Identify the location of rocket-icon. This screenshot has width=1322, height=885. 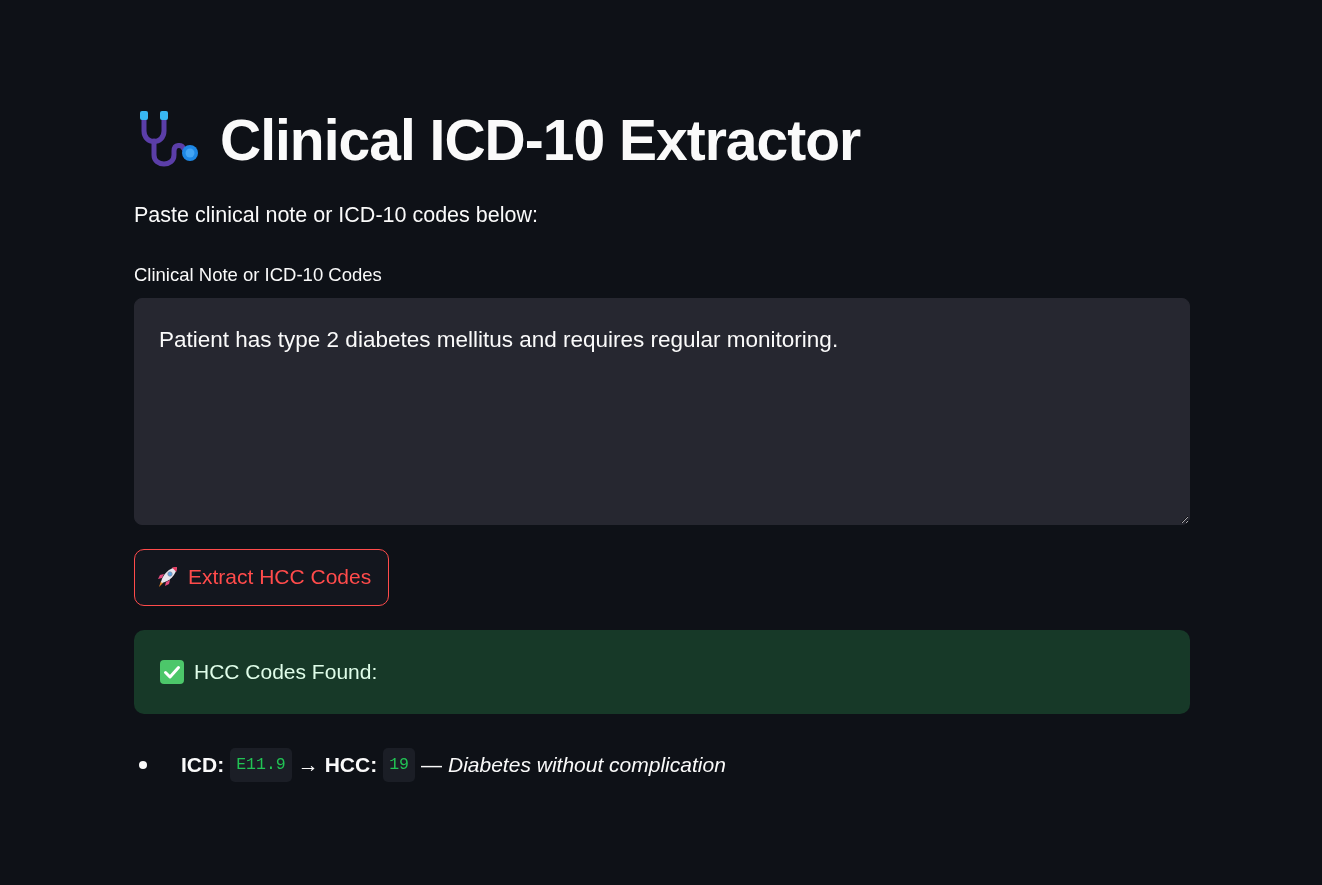
(167, 577).